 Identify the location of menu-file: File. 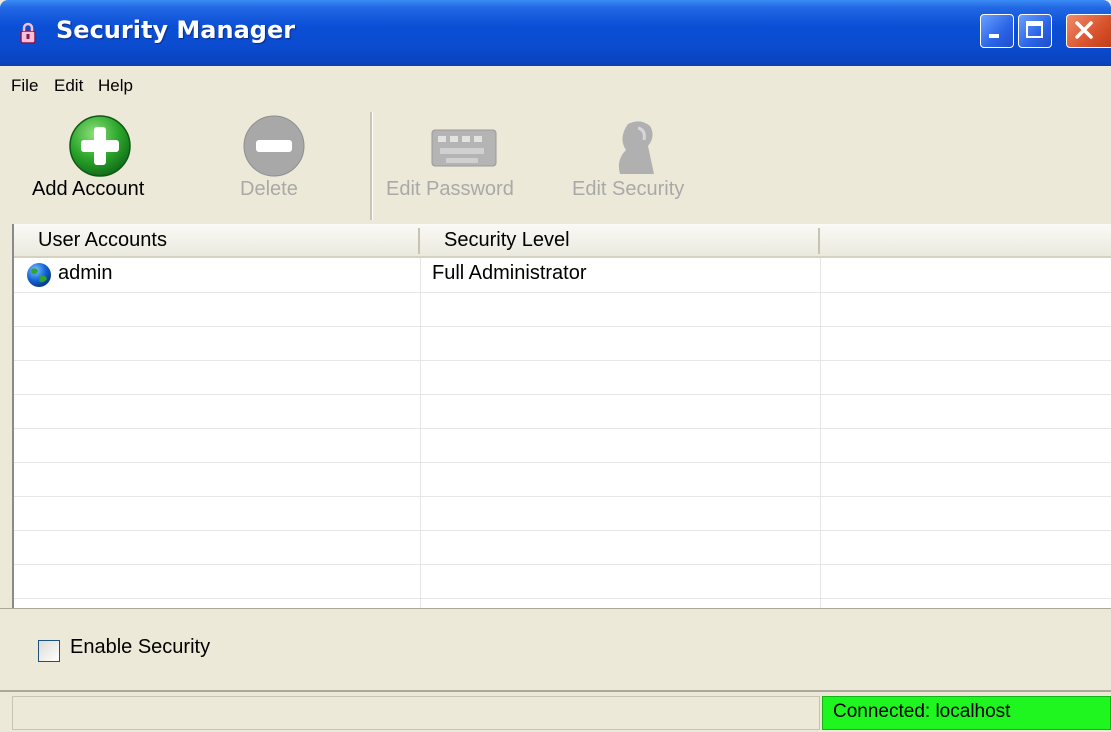
(24, 86).